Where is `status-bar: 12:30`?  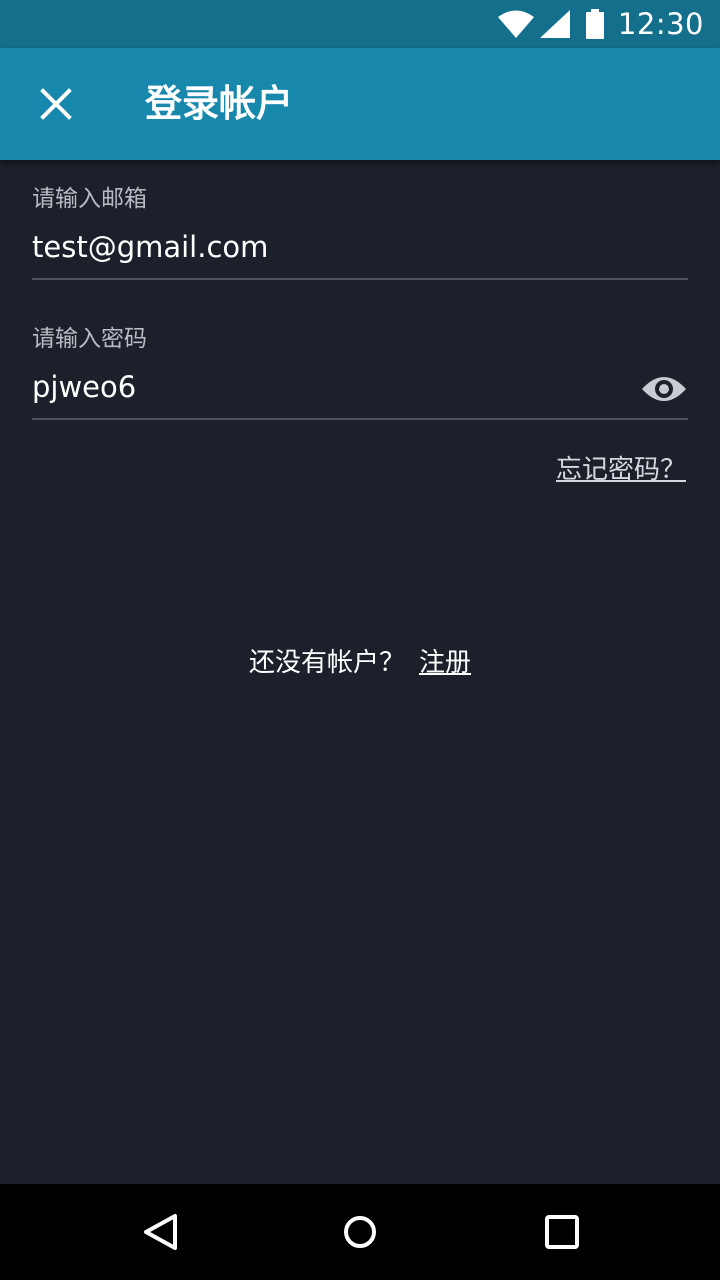 status-bar: 12:30 is located at coordinates (360, 24).